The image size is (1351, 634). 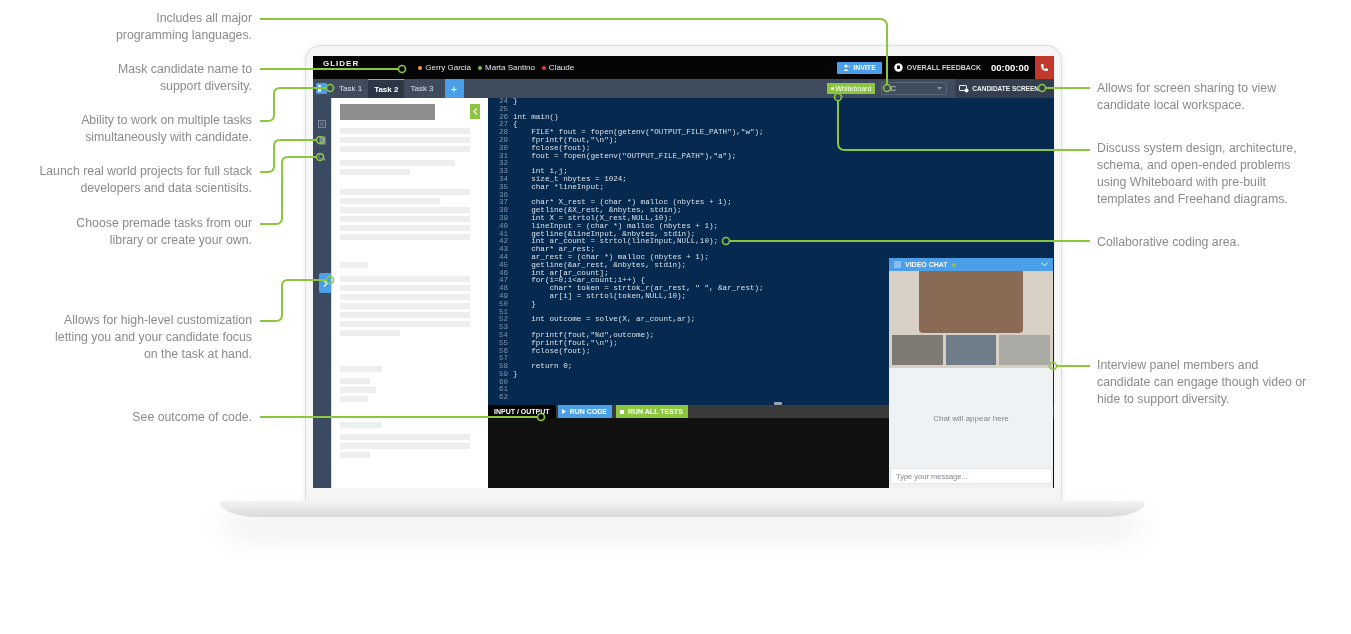 I want to click on play-icon, so click(x=563, y=411).